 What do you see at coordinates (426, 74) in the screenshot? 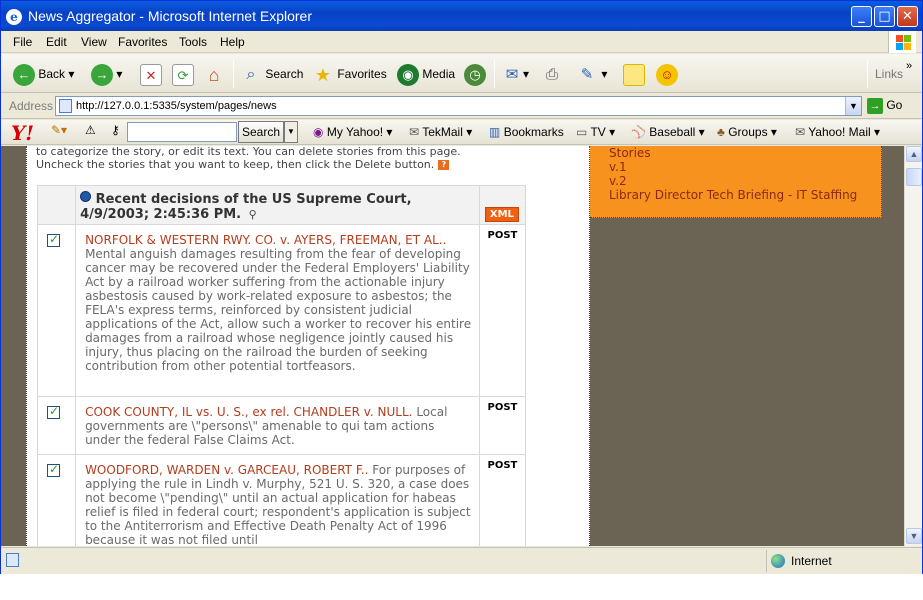
I see `media-button: ◉ Media` at bounding box center [426, 74].